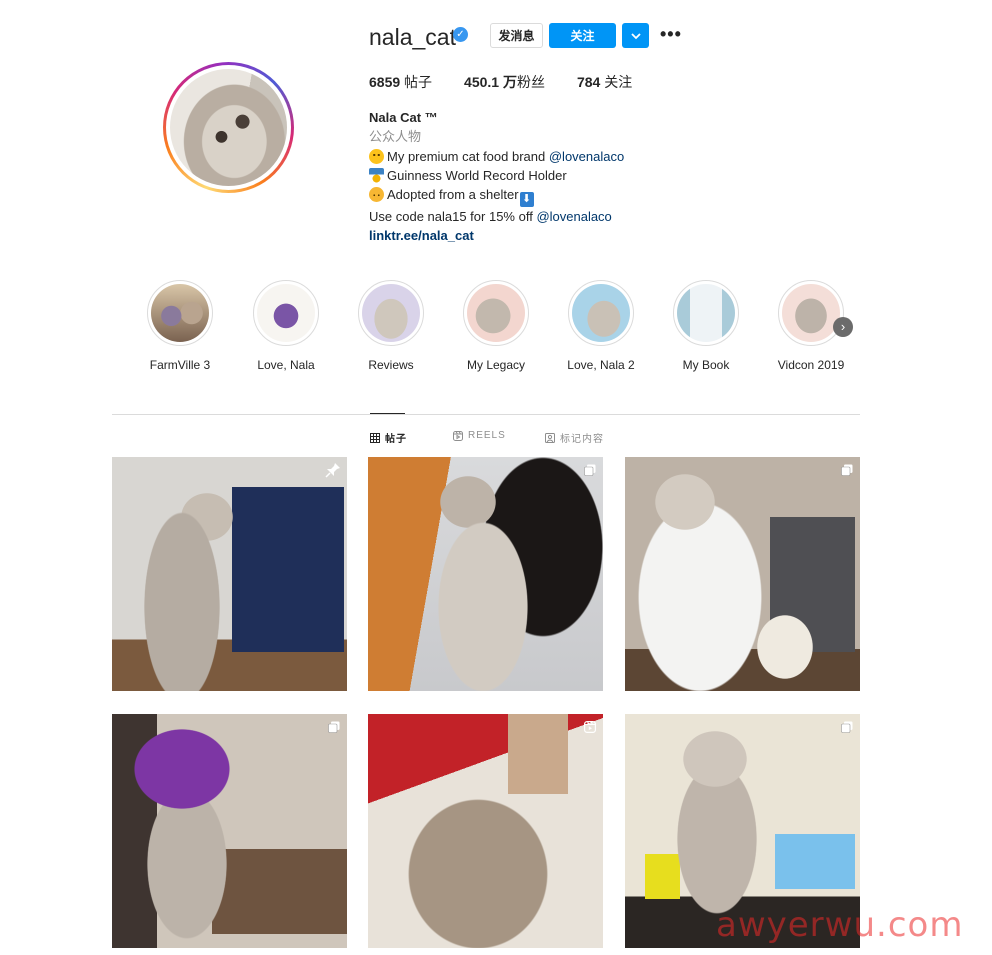 This screenshot has width=992, height=955. What do you see at coordinates (468, 156) in the screenshot?
I see `bio-line-text: My premium cat food brand` at bounding box center [468, 156].